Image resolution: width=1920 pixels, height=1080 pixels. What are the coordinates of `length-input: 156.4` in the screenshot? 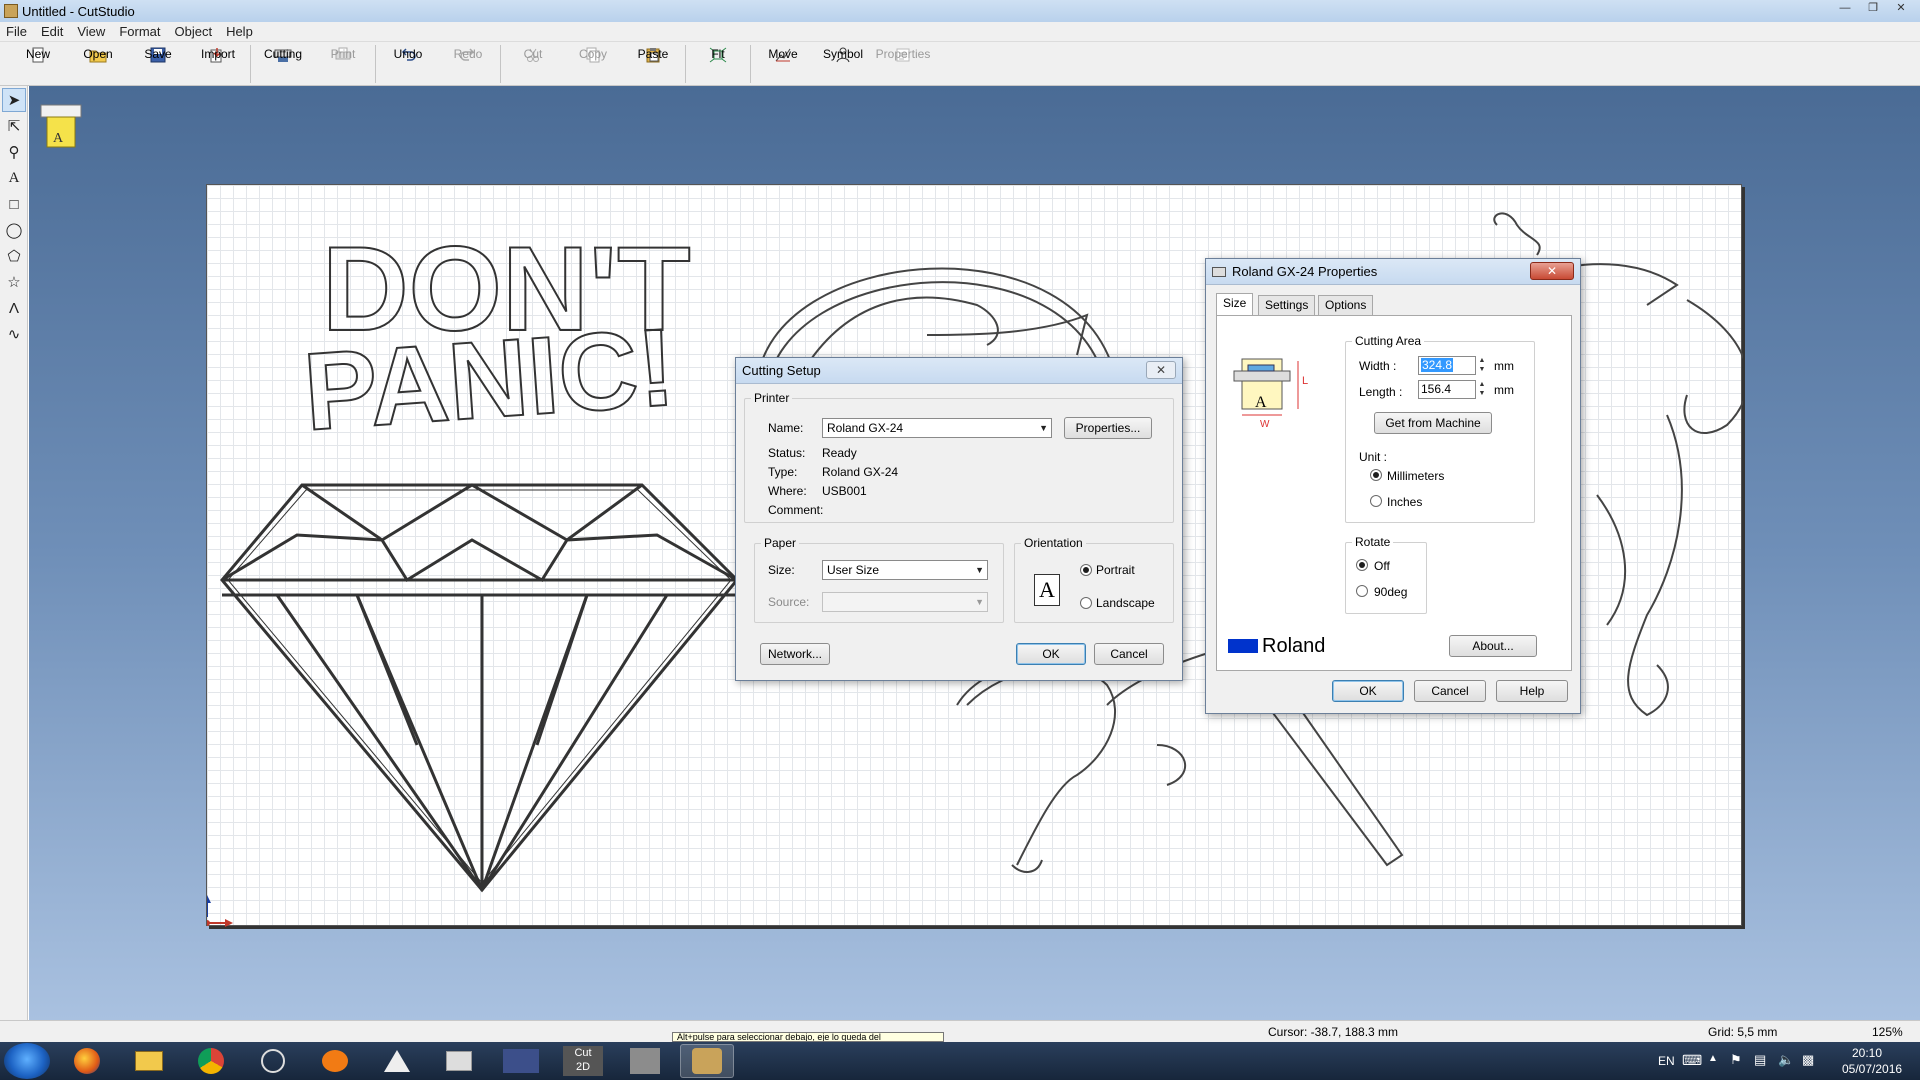 It's located at (1447, 389).